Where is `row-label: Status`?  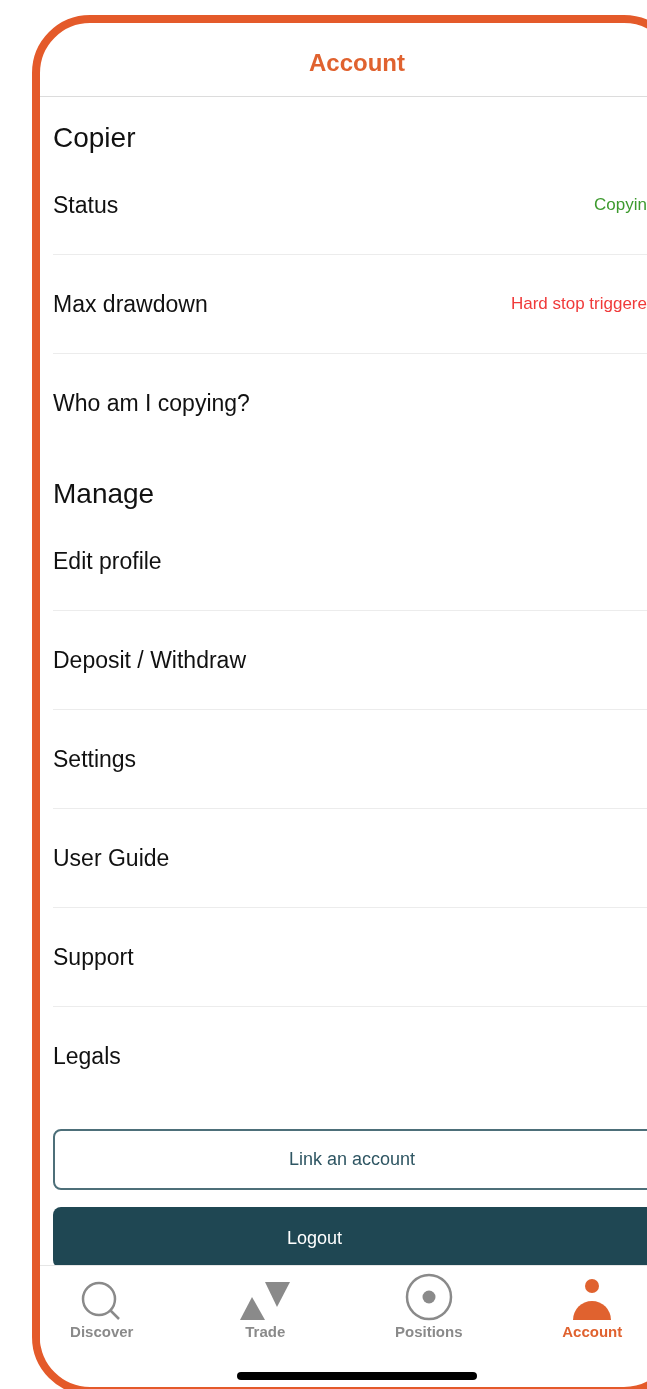 row-label: Status is located at coordinates (86, 205).